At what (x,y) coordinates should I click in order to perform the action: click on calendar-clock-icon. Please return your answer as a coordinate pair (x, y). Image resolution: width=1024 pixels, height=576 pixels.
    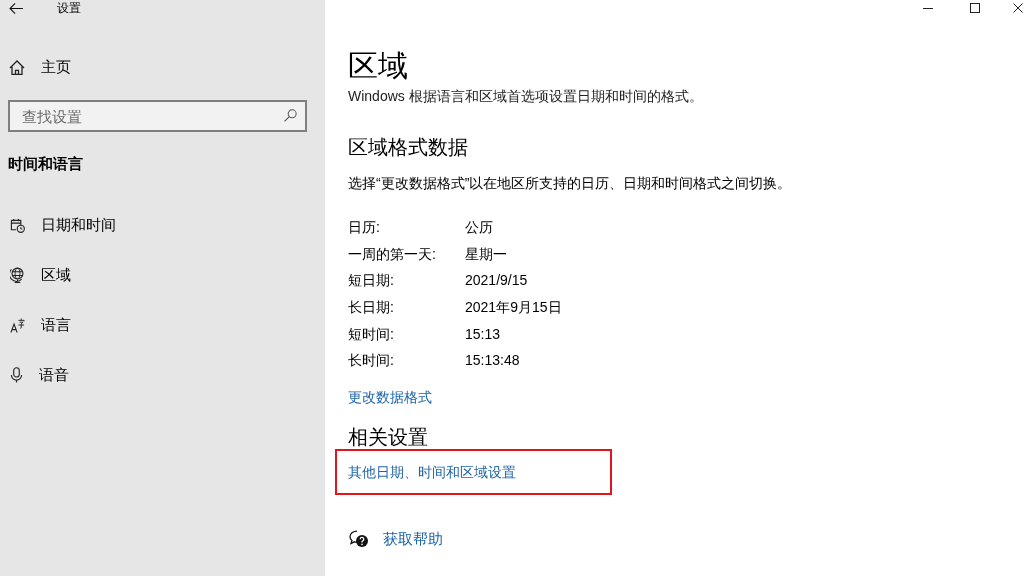
    Looking at the image, I should click on (17, 225).